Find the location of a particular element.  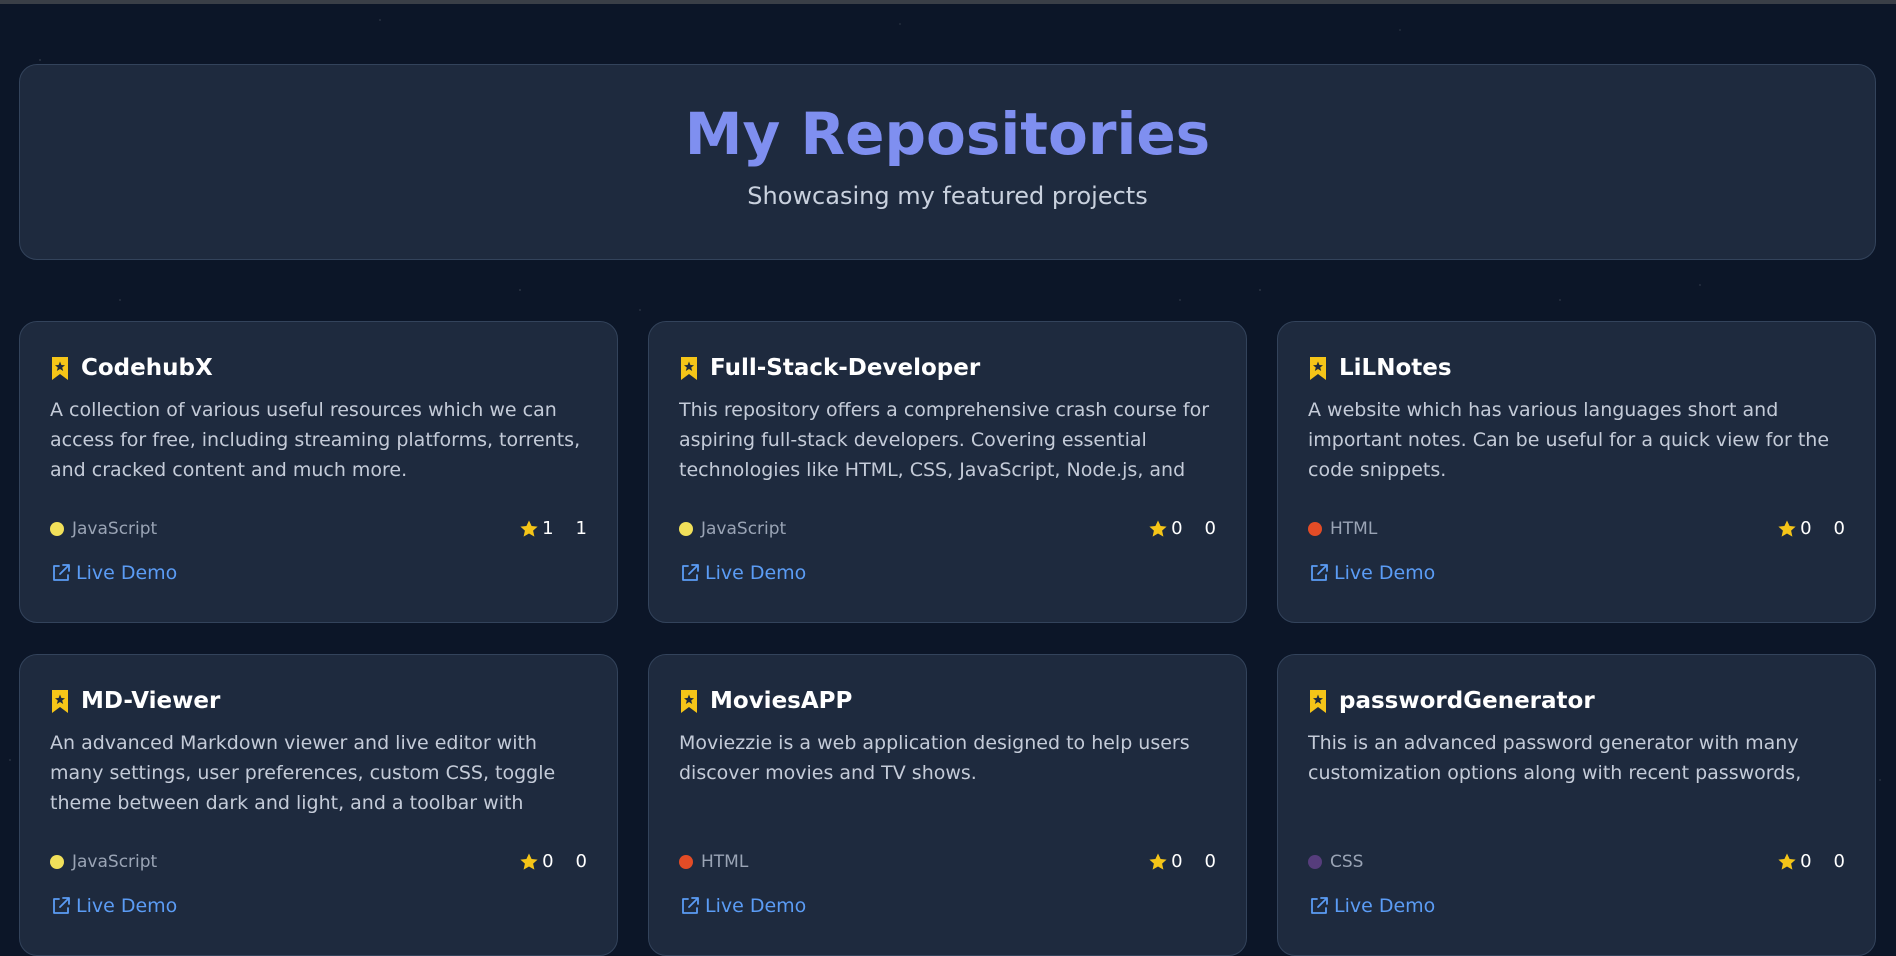

repo-meta: CSS 0 0 is located at coordinates (1576, 861).